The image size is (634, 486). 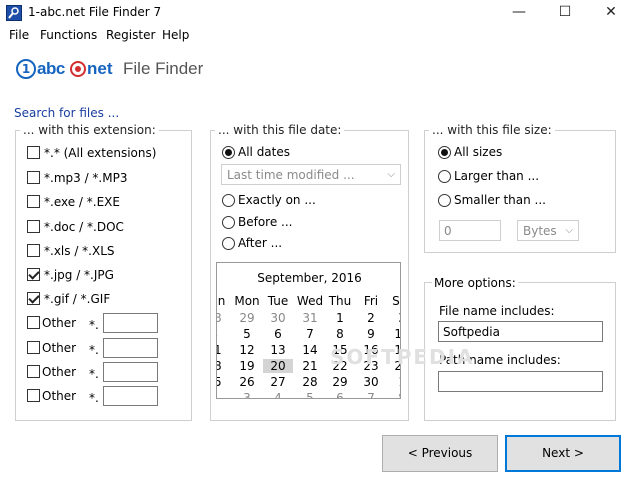 What do you see at coordinates (393, 334) in the screenshot?
I see `calendar-day: 10` at bounding box center [393, 334].